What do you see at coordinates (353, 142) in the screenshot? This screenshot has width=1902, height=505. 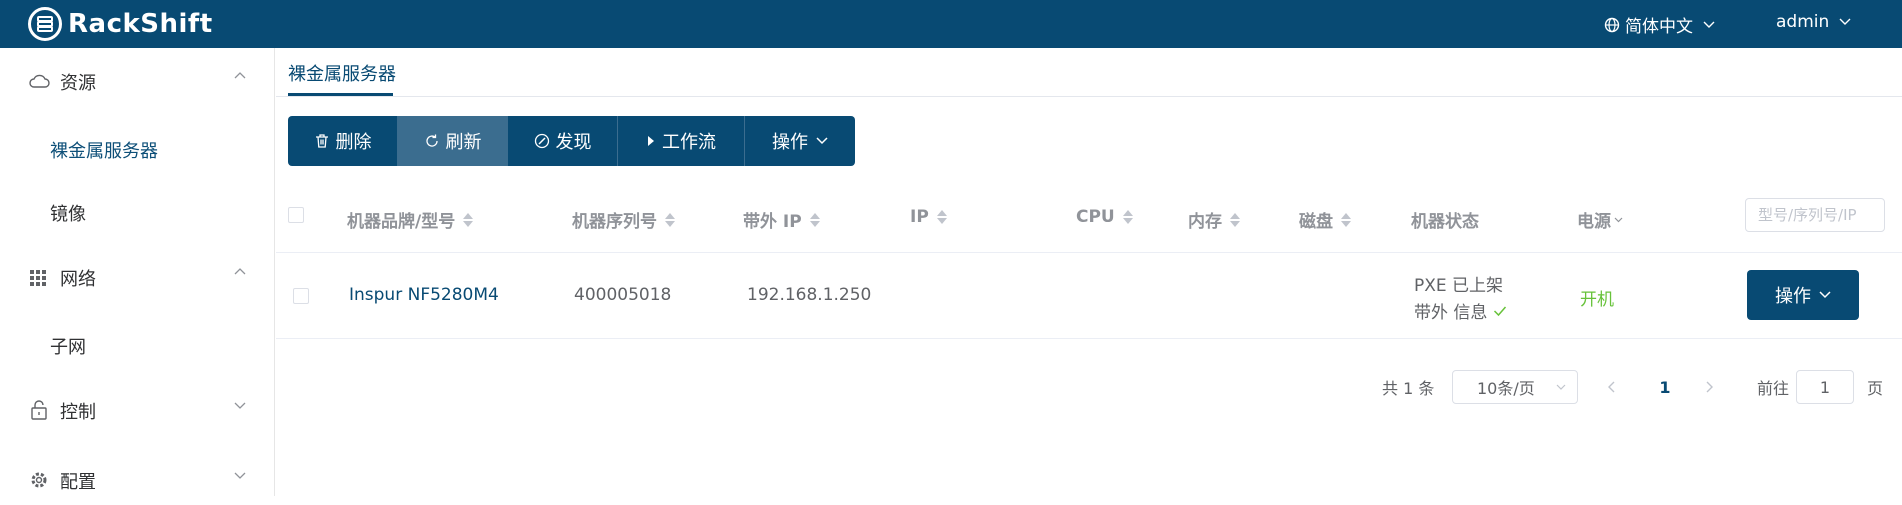 I see `delete-label: 删除` at bounding box center [353, 142].